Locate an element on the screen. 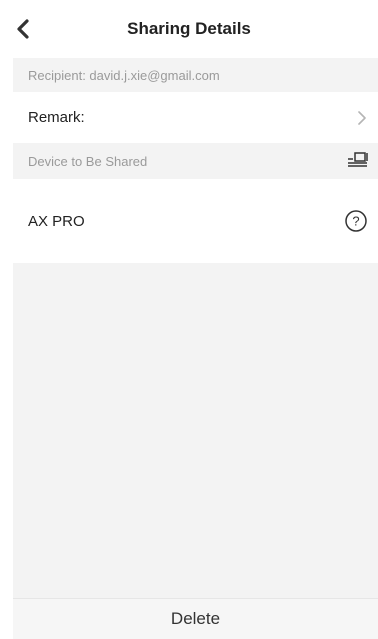  device-name: AX PRO is located at coordinates (56, 221).